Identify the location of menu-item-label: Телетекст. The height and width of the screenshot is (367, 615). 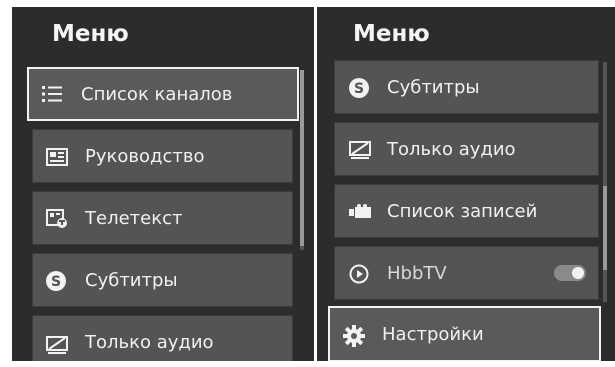
(134, 218).